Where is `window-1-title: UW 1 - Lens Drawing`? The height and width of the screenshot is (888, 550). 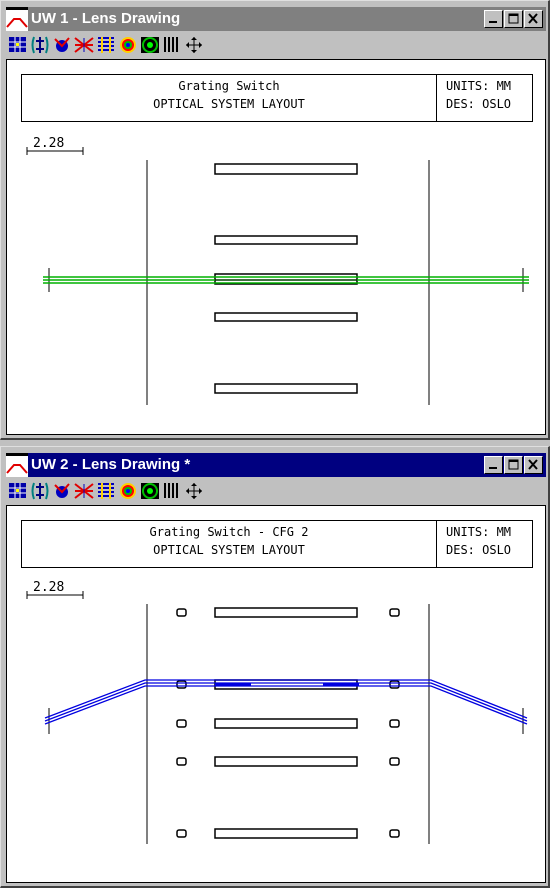 window-1-title: UW 1 - Lens Drawing is located at coordinates (106, 18).